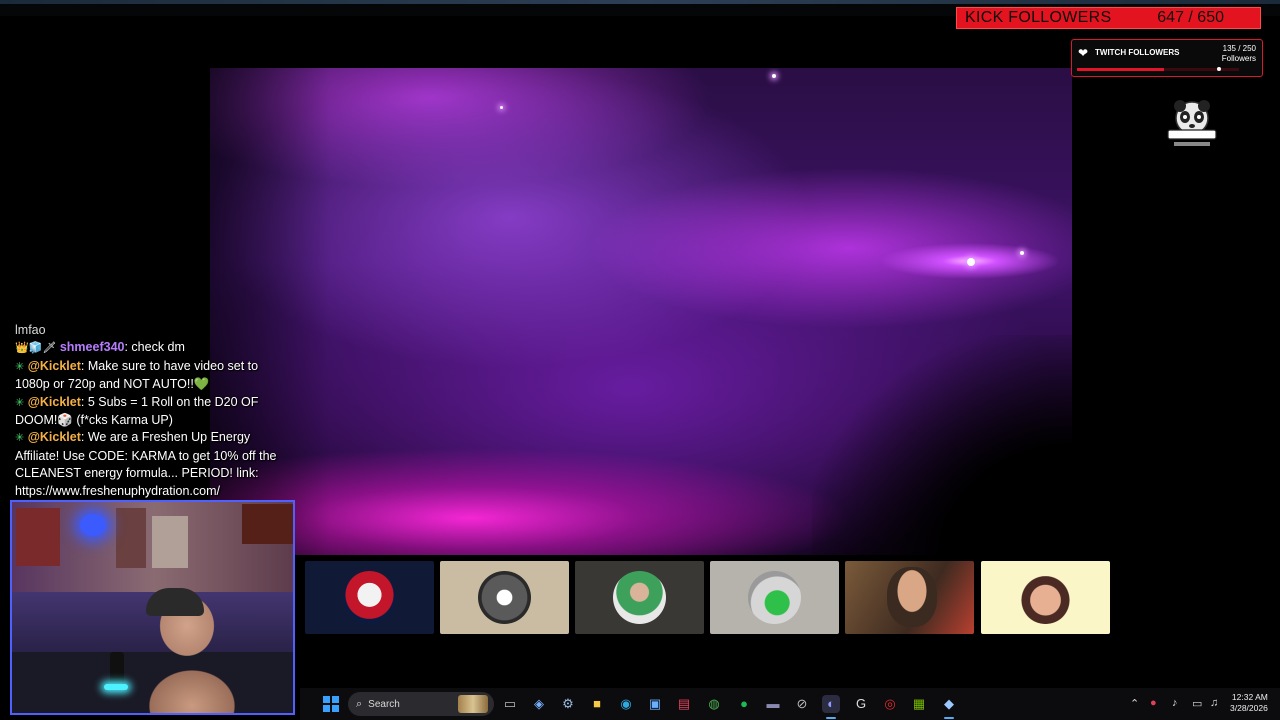 This screenshot has height=720, width=1280. Describe the element at coordinates (1167, 58) in the screenshot. I see `twitch-followers-goal: ❤ TWITCH FOLLOWERS 135 / 250 Followers` at that location.